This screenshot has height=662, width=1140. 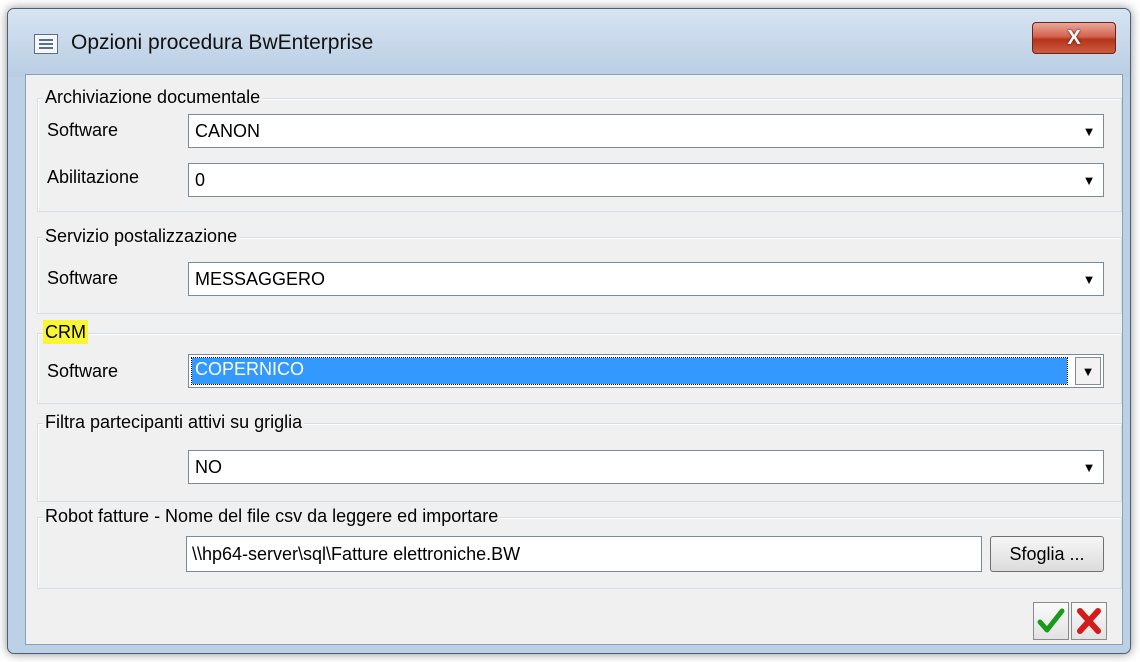 What do you see at coordinates (569, 43) in the screenshot?
I see `title-bar: Opzioni procedura BwEnterprise X` at bounding box center [569, 43].